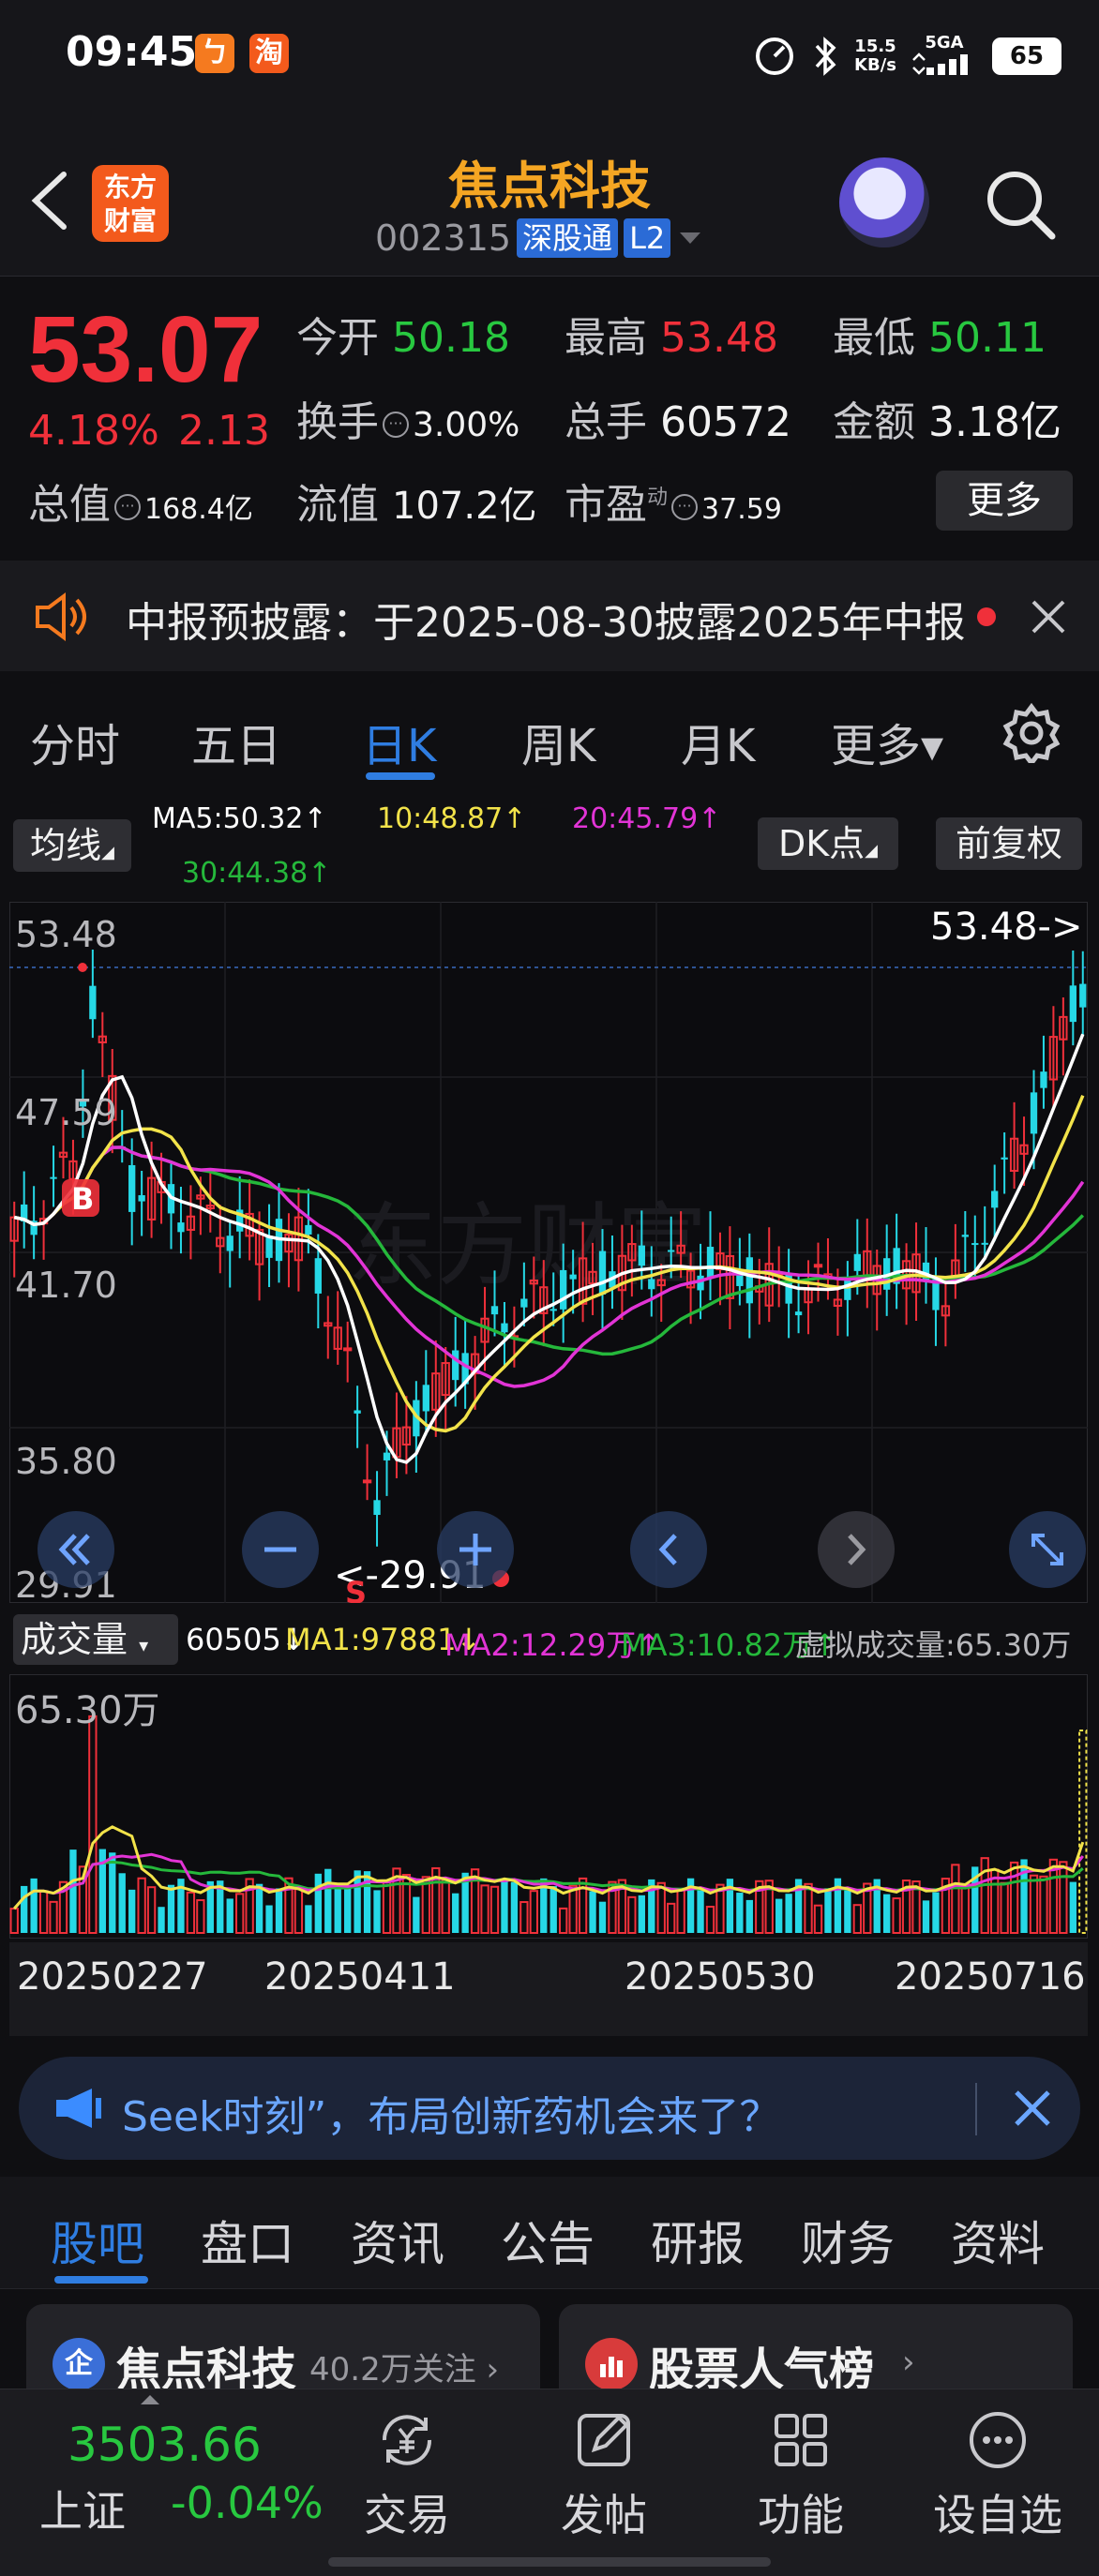 The image size is (1099, 2576). Describe the element at coordinates (647, 818) in the screenshot. I see `ma20-value: 20:45.79↑` at that location.